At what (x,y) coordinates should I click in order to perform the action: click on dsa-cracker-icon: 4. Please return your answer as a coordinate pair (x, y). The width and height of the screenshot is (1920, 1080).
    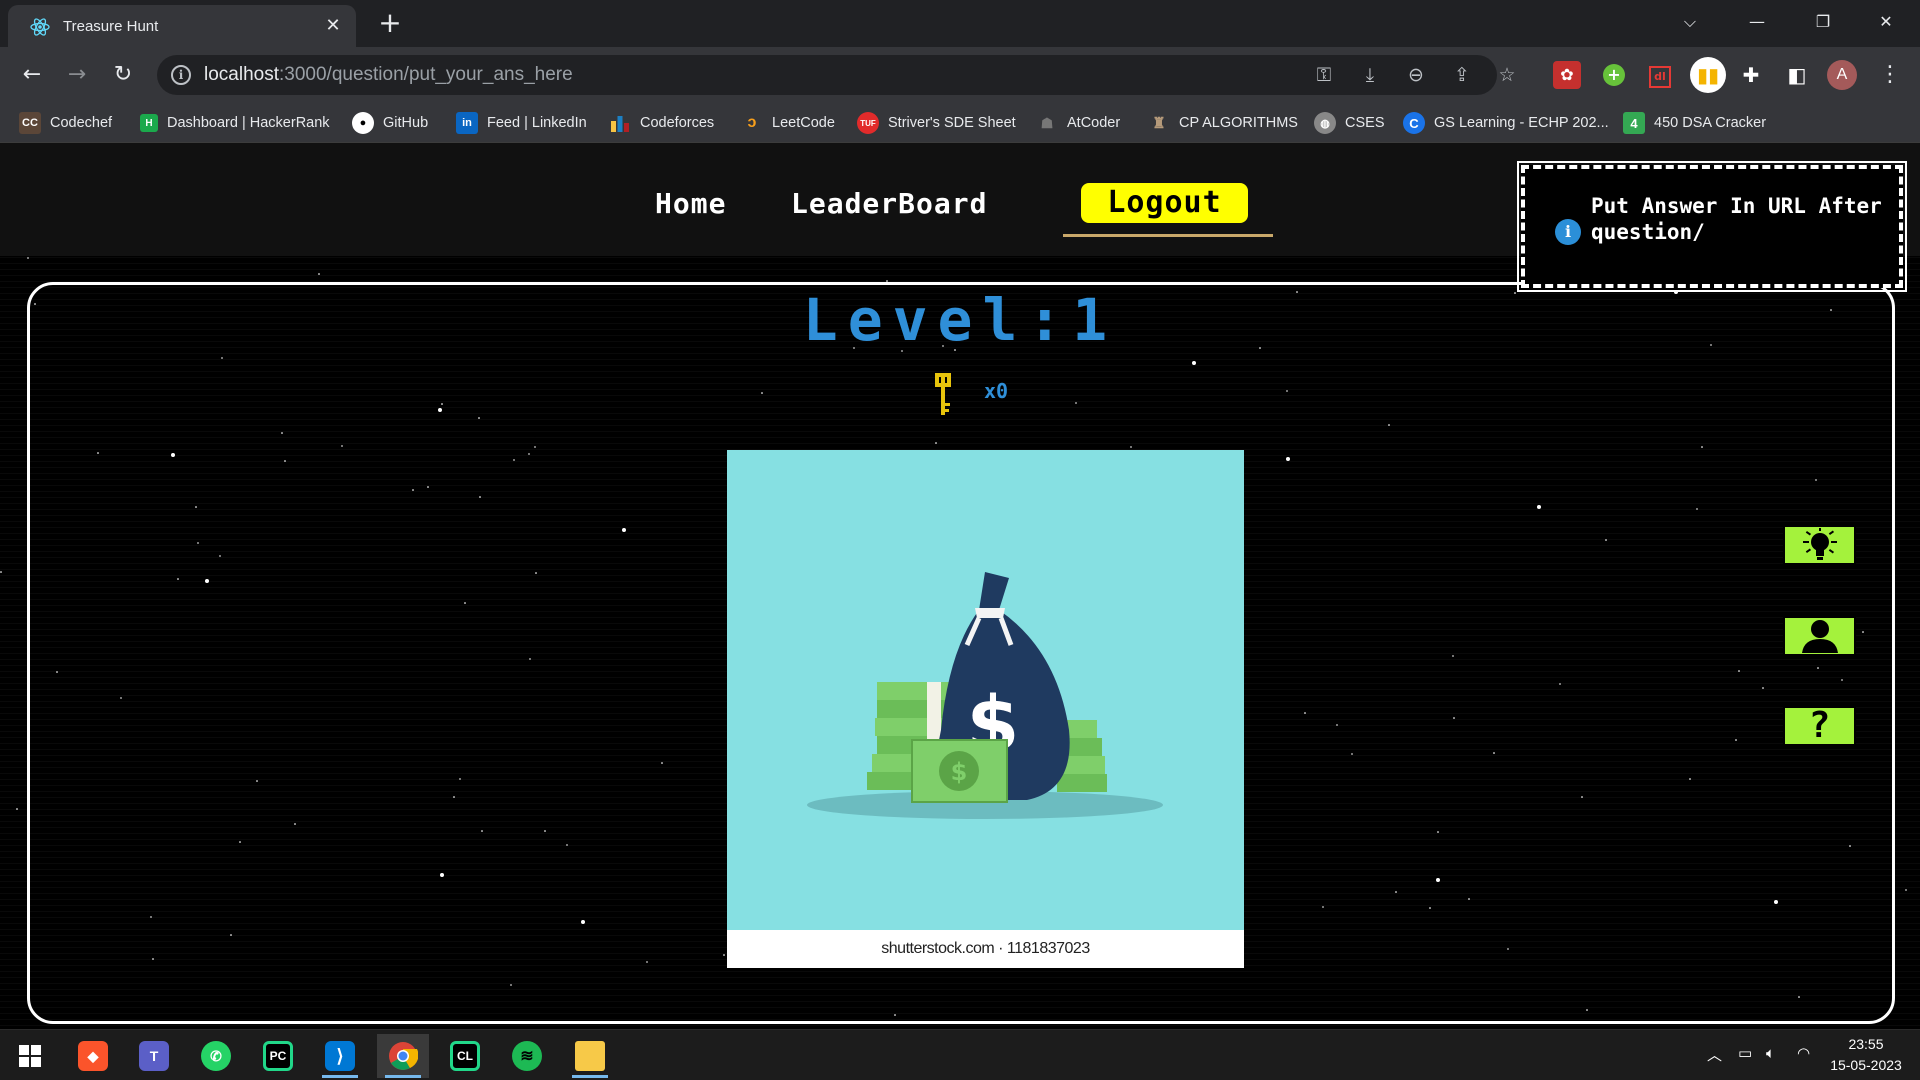
    Looking at the image, I should click on (1634, 123).